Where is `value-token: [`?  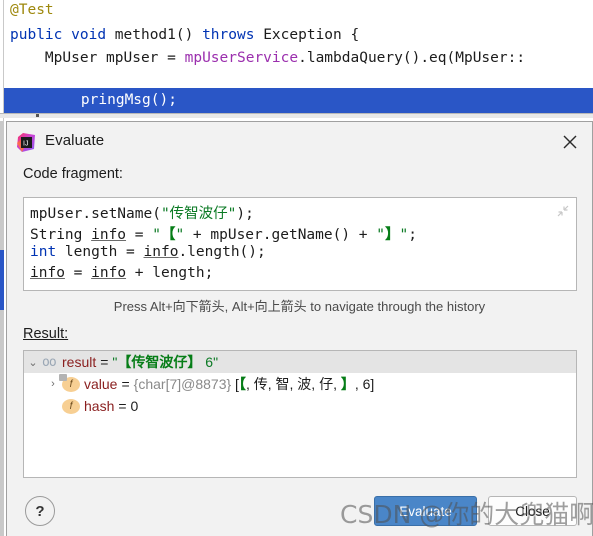
value-token: [ is located at coordinates (235, 384).